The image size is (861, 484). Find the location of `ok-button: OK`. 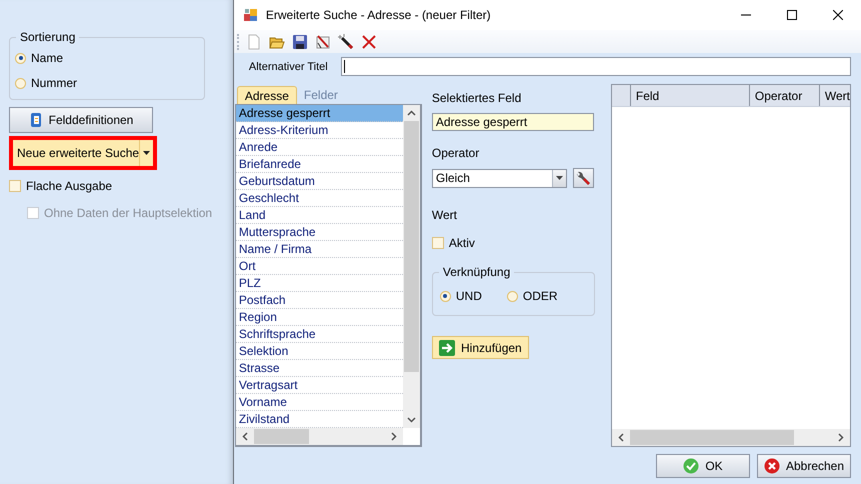

ok-button: OK is located at coordinates (703, 466).